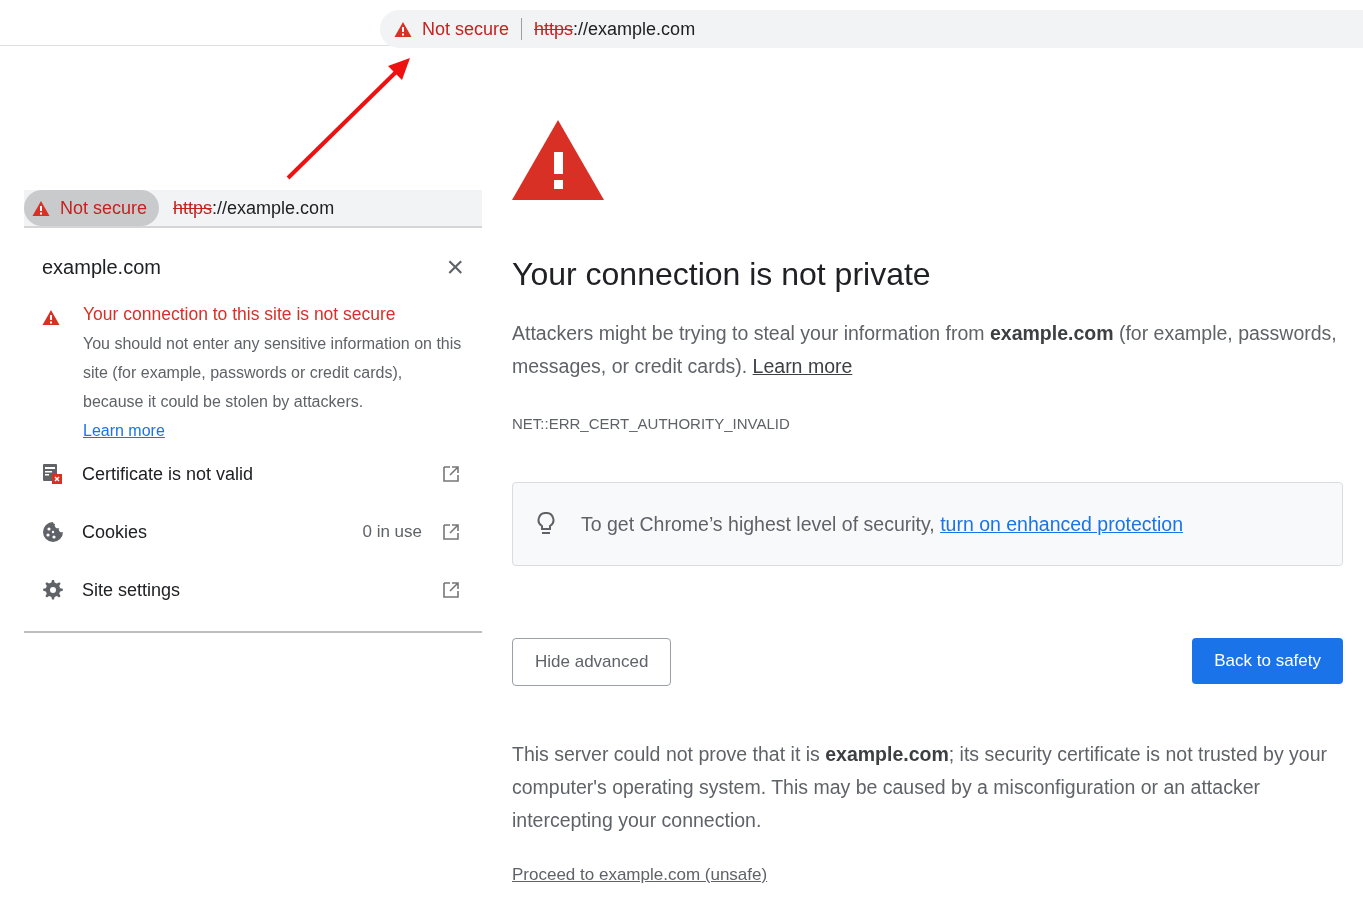 The height and width of the screenshot is (899, 1363). What do you see at coordinates (53, 474) in the screenshot?
I see `certificate-icon` at bounding box center [53, 474].